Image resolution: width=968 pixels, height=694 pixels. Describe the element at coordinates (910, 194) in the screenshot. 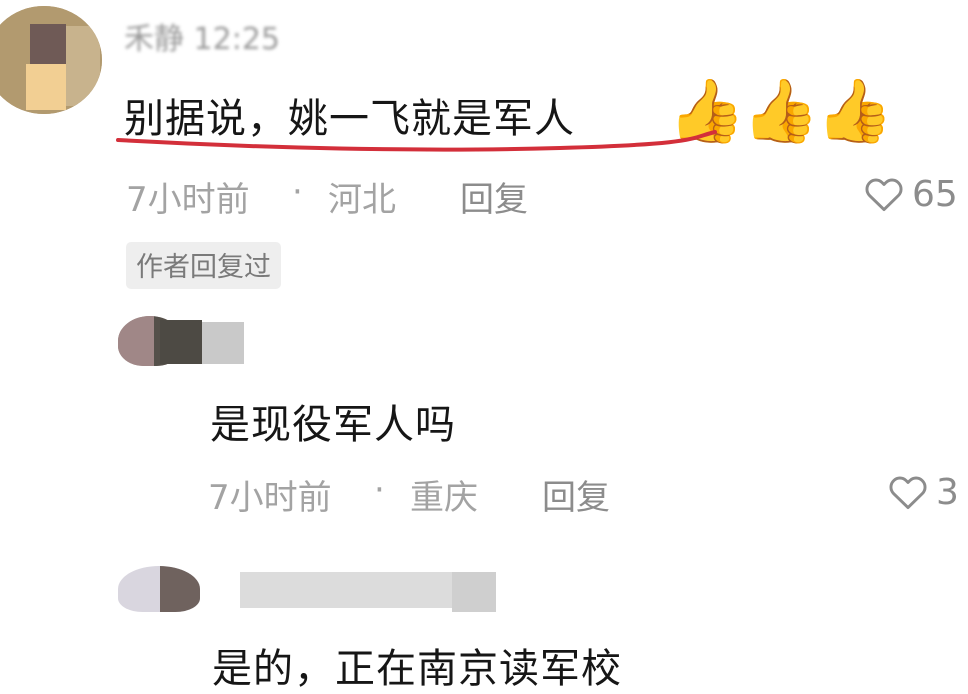

I see `like-button: 65` at that location.